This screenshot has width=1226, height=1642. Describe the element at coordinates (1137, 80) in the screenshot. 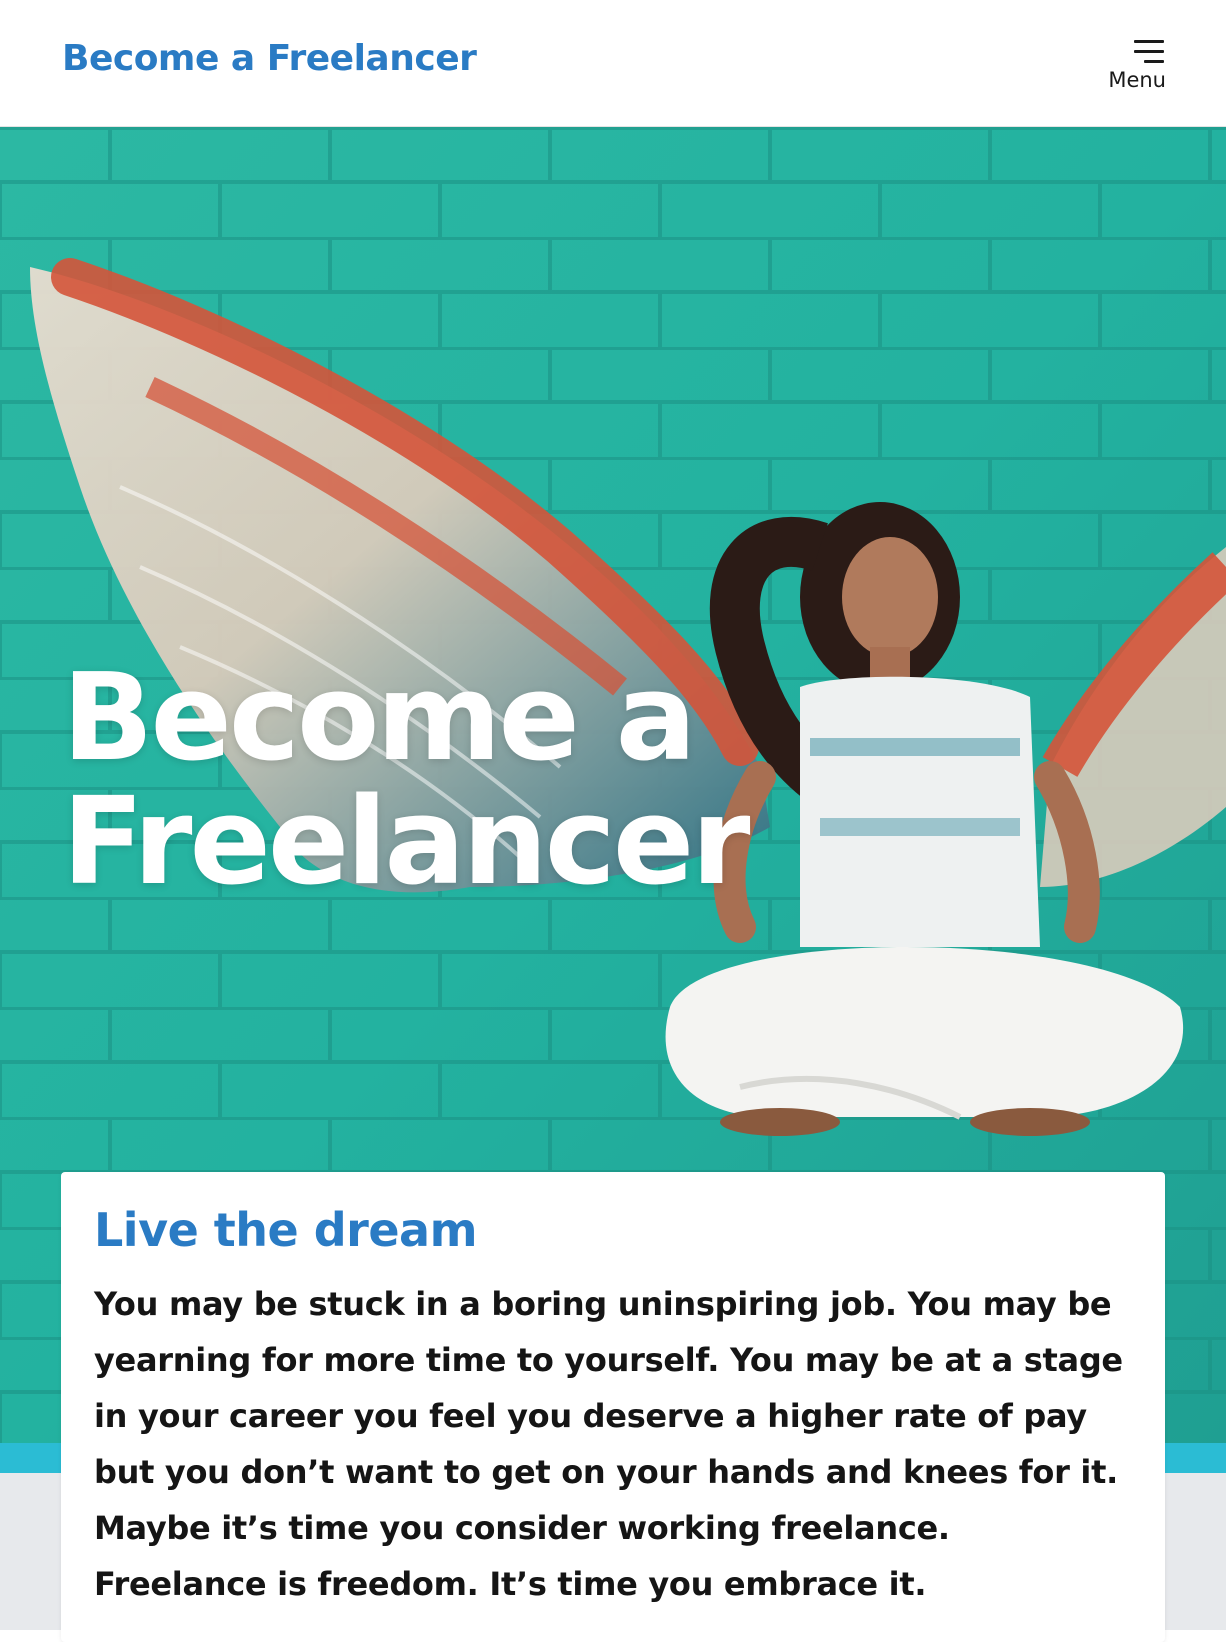

I see `menu-label: Menu` at that location.